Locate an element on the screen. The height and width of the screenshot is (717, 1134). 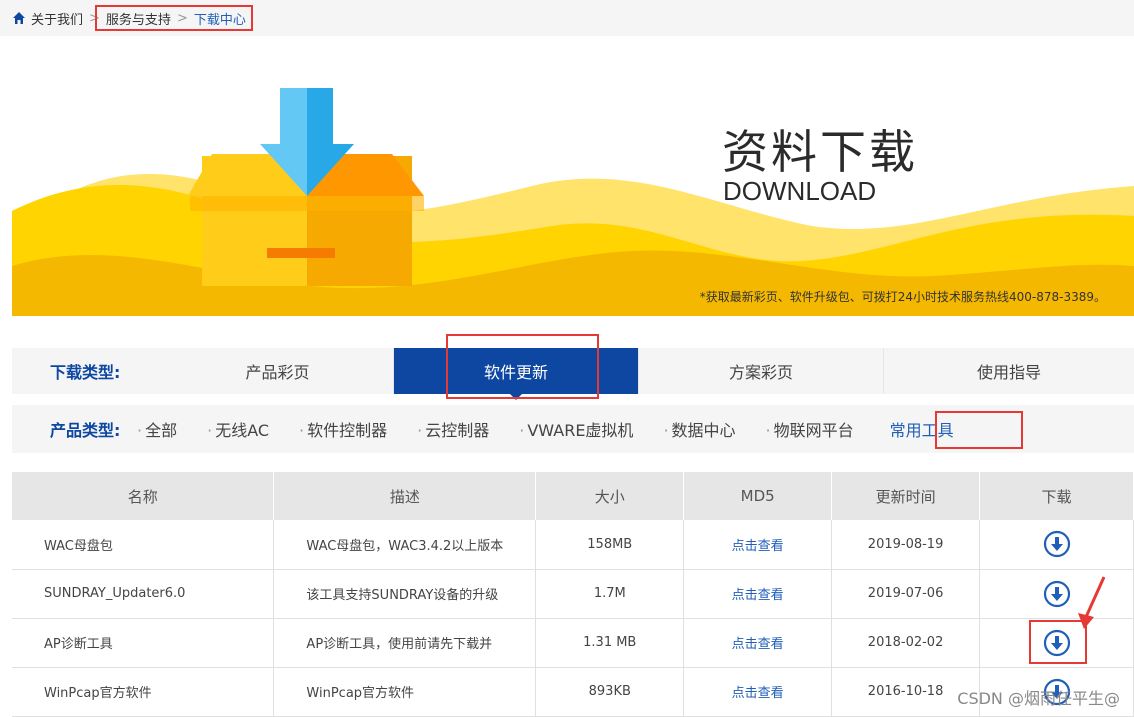
row-name: AP诊断工具 is located at coordinates (143, 643).